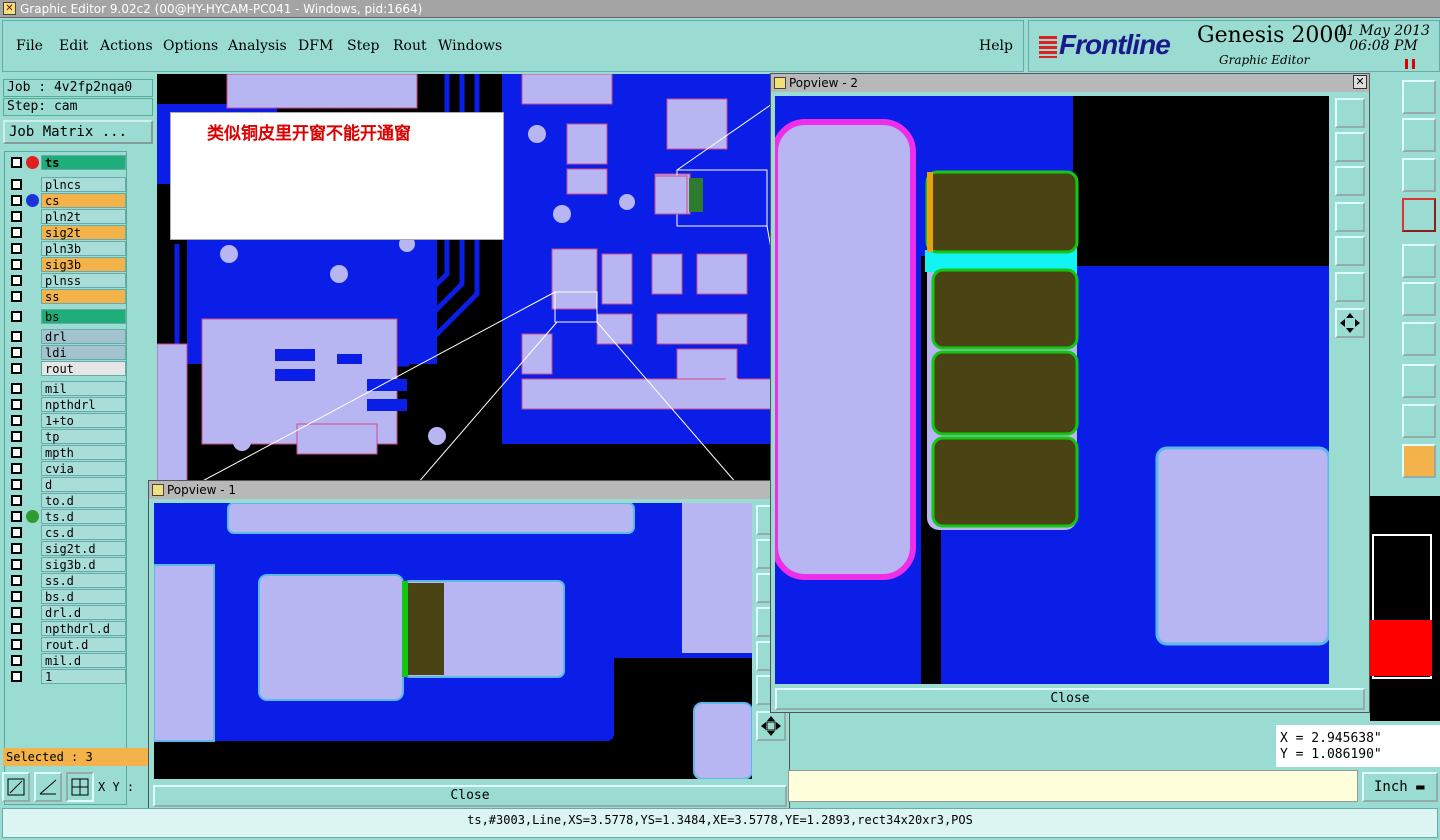 The height and width of the screenshot is (840, 1440). Describe the element at coordinates (73, 46) in the screenshot. I see `menu-edit: Edit` at that location.